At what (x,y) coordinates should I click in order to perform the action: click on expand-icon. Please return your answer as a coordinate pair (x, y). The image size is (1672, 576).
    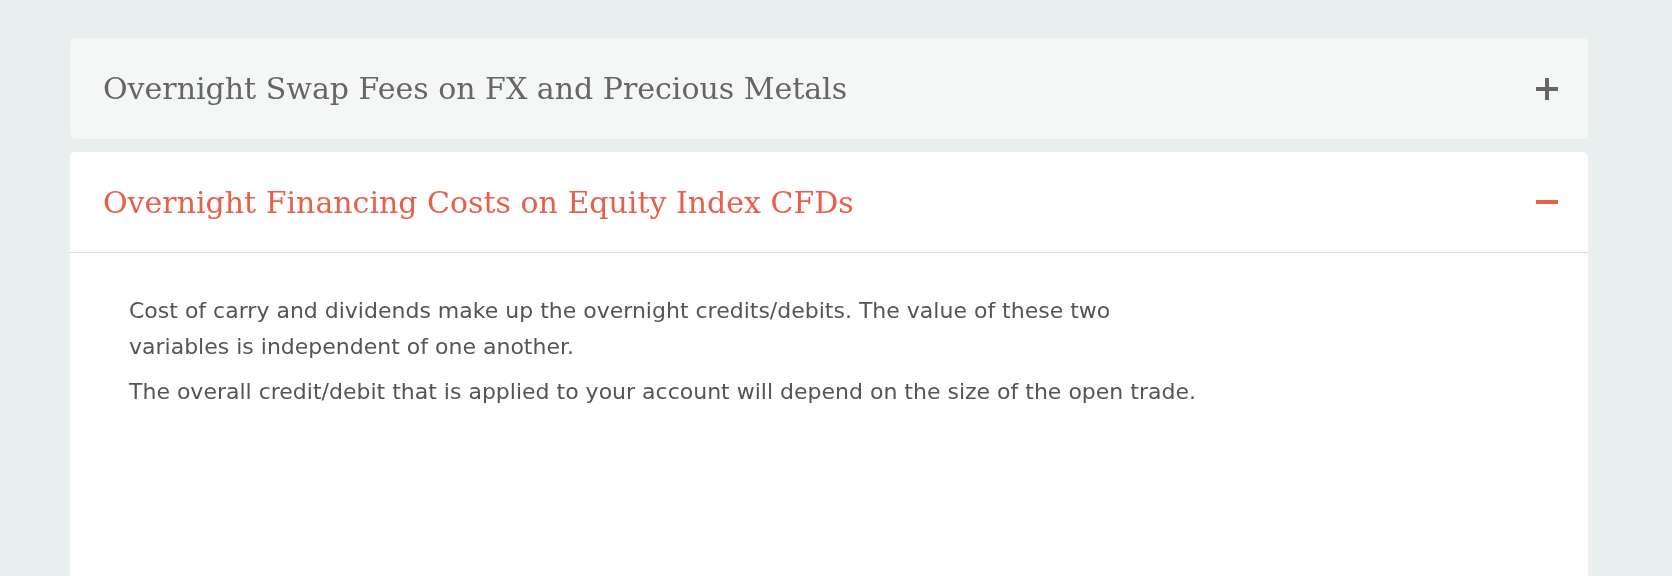
    Looking at the image, I should click on (1547, 88).